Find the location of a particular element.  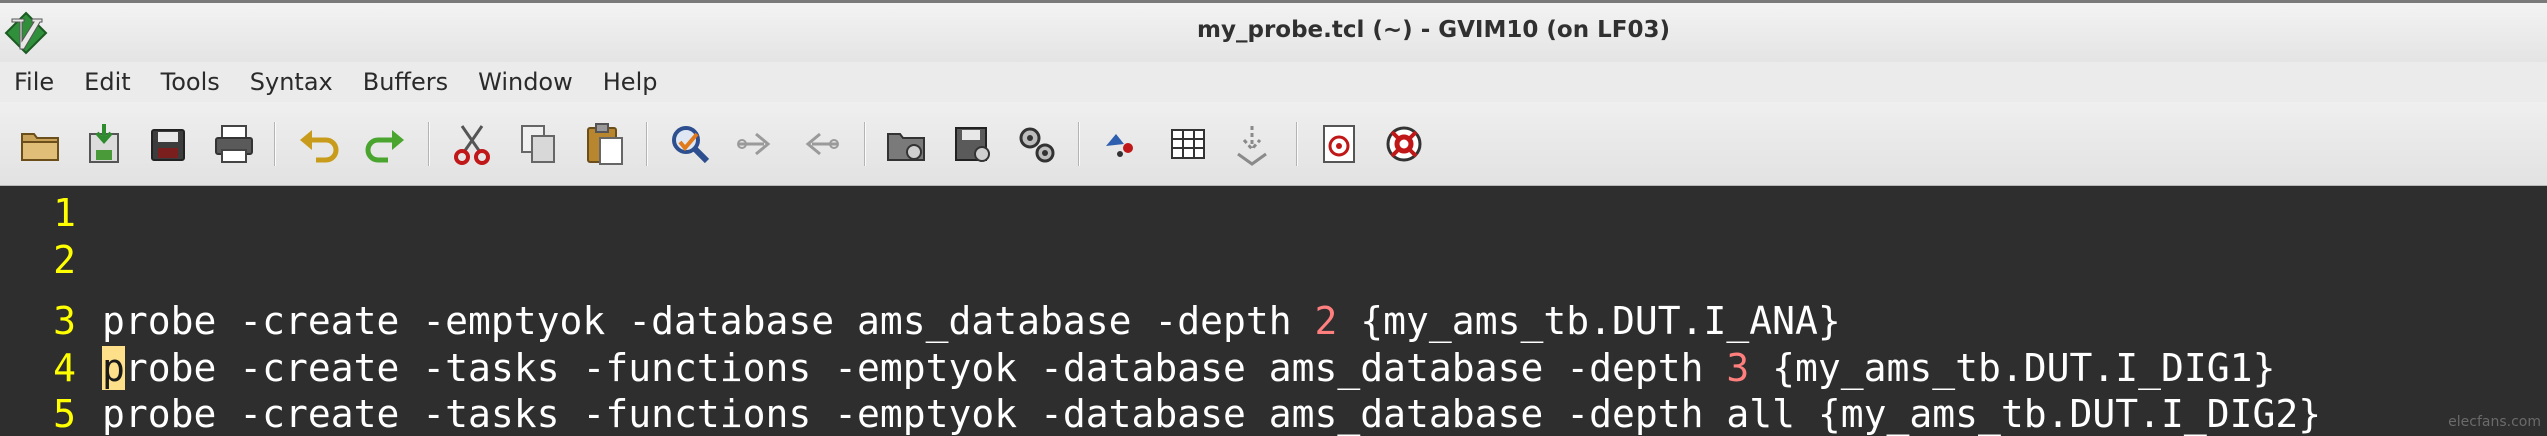

find-help-icon is located at coordinates (1404, 144).